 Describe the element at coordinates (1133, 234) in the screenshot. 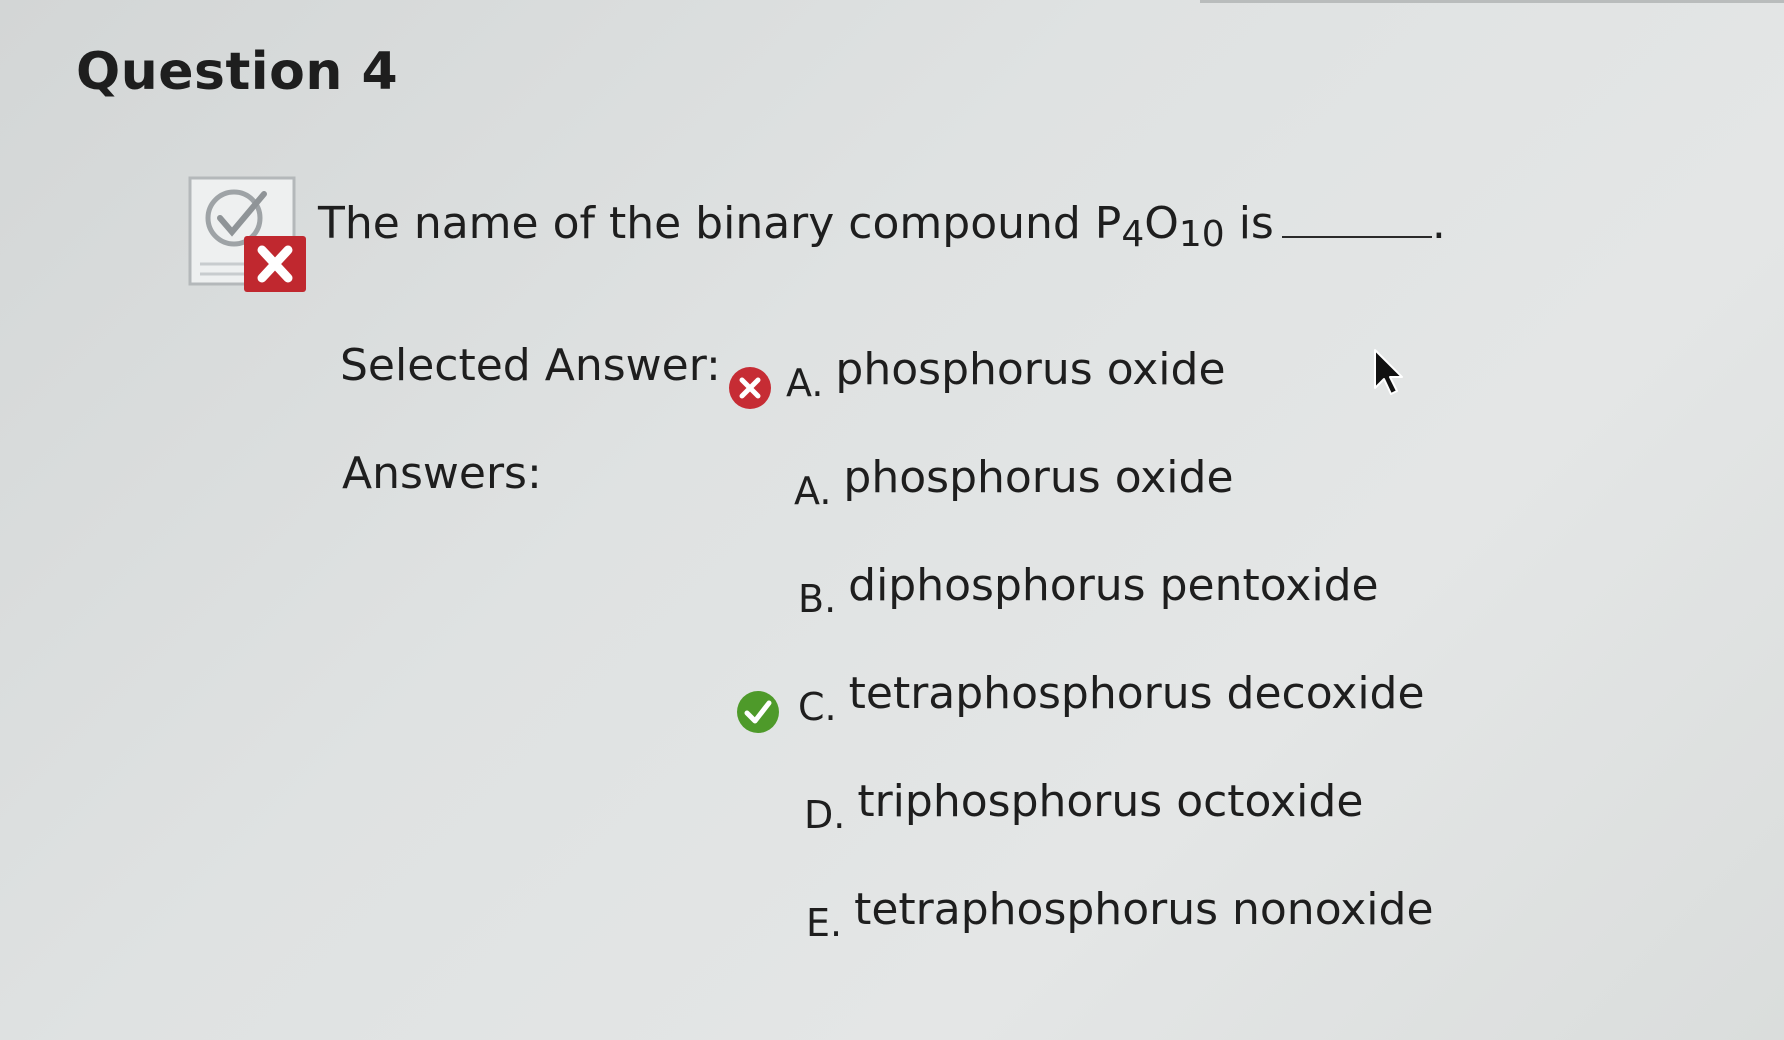

I see `subscript-4: 4` at that location.